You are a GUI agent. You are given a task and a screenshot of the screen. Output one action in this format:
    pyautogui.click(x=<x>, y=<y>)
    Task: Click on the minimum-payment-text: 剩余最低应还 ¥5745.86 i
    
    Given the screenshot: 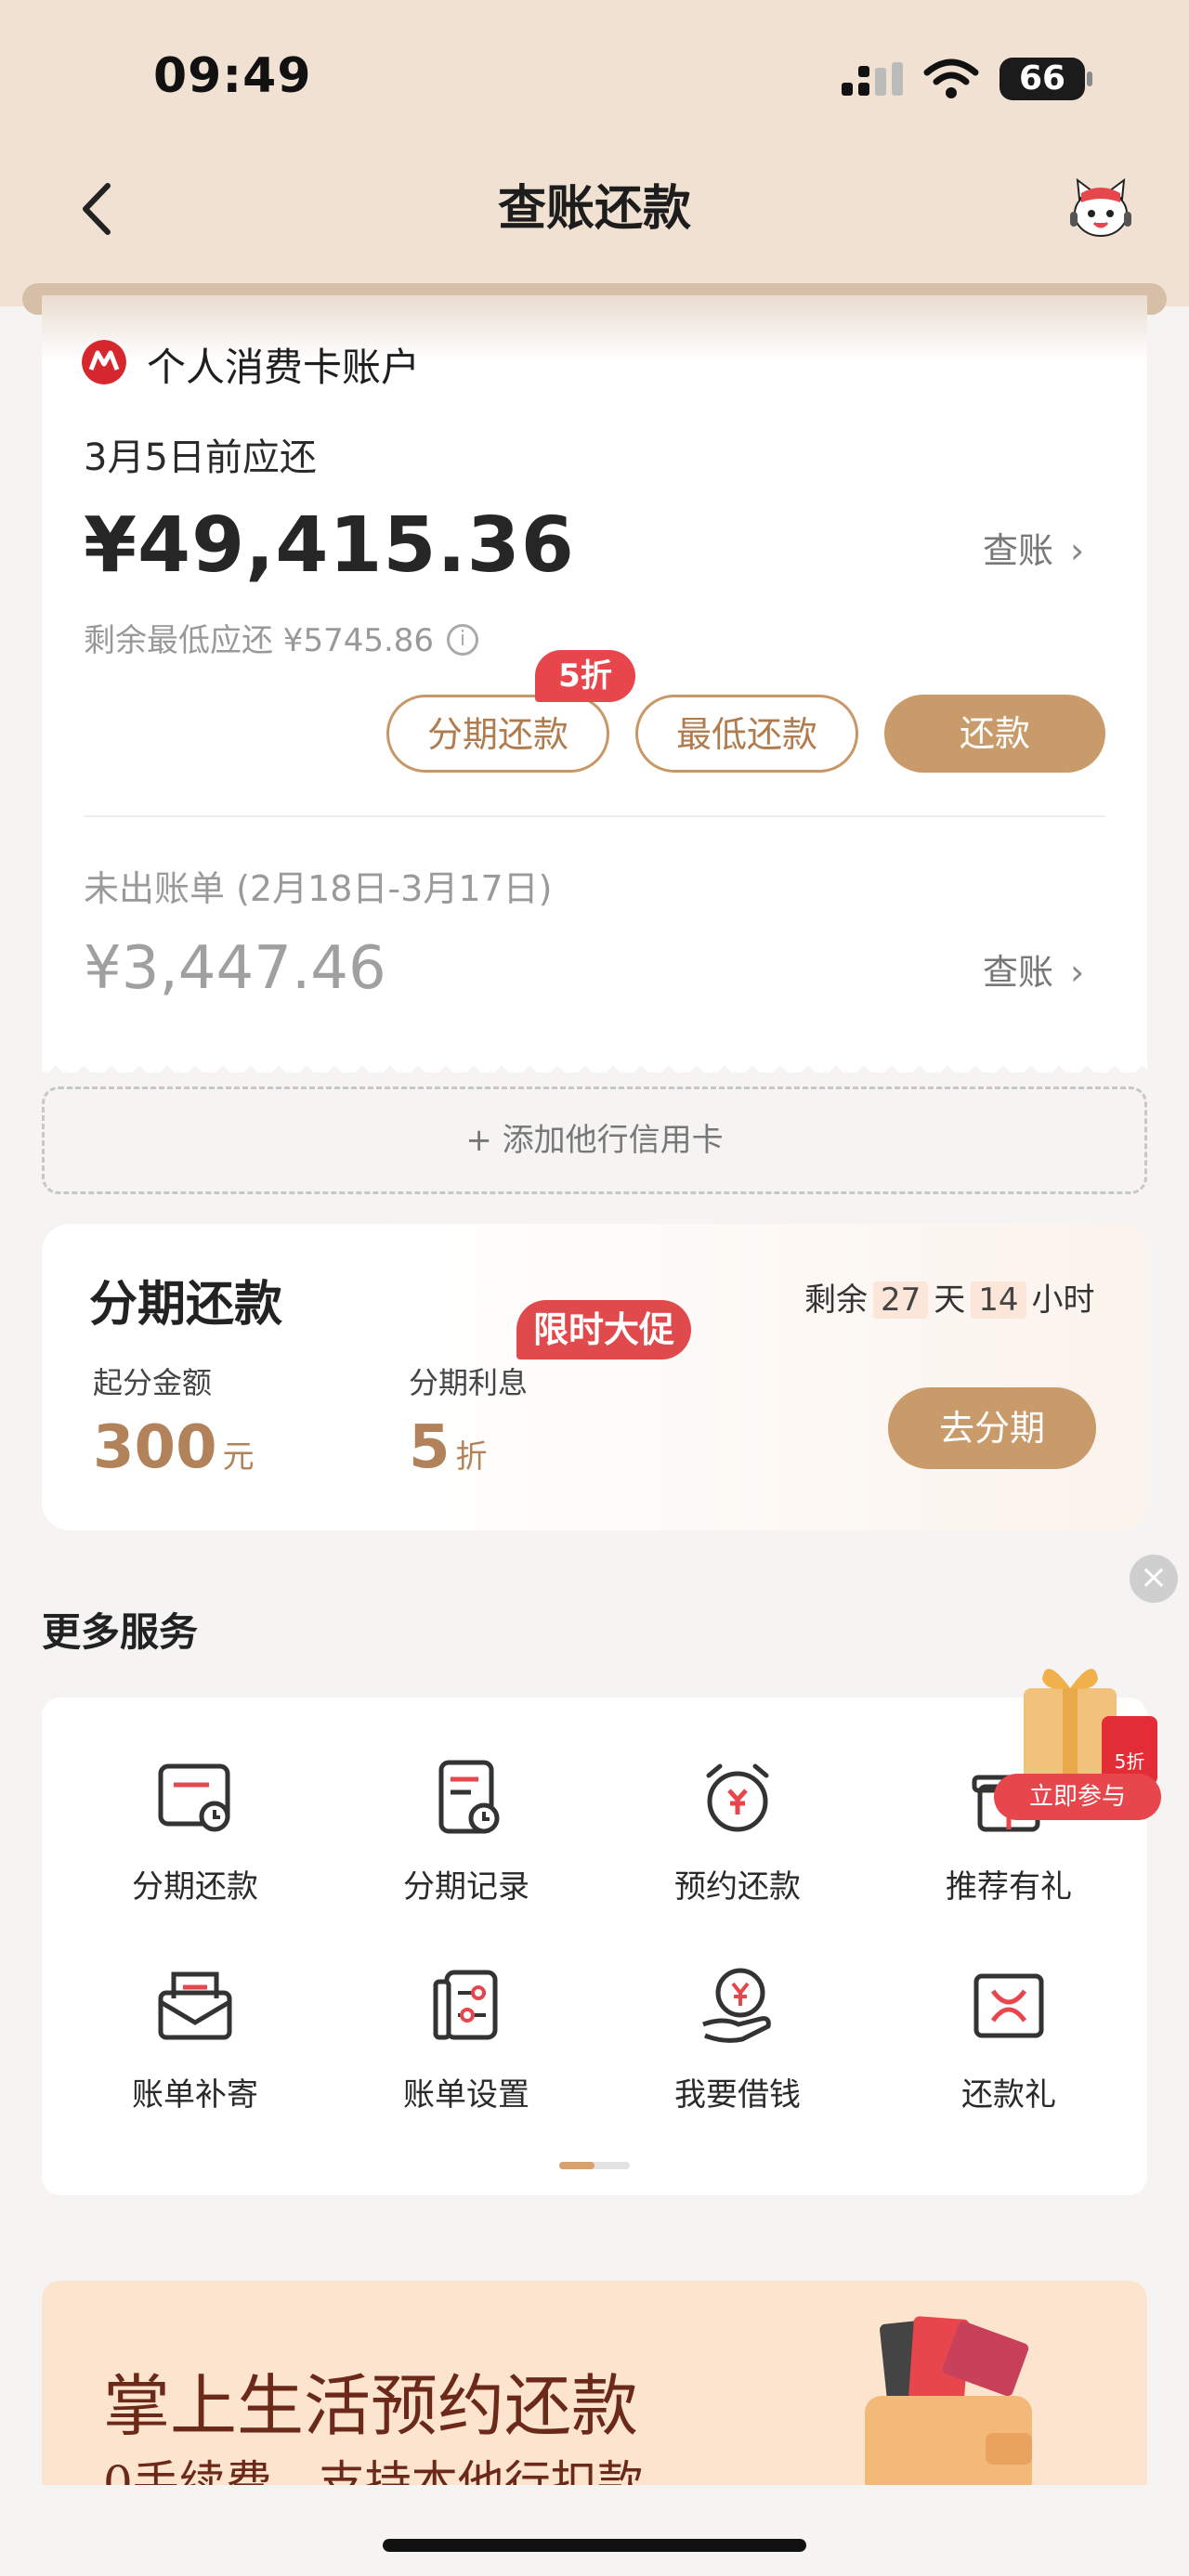 What is the action you would take?
    pyautogui.click(x=281, y=637)
    